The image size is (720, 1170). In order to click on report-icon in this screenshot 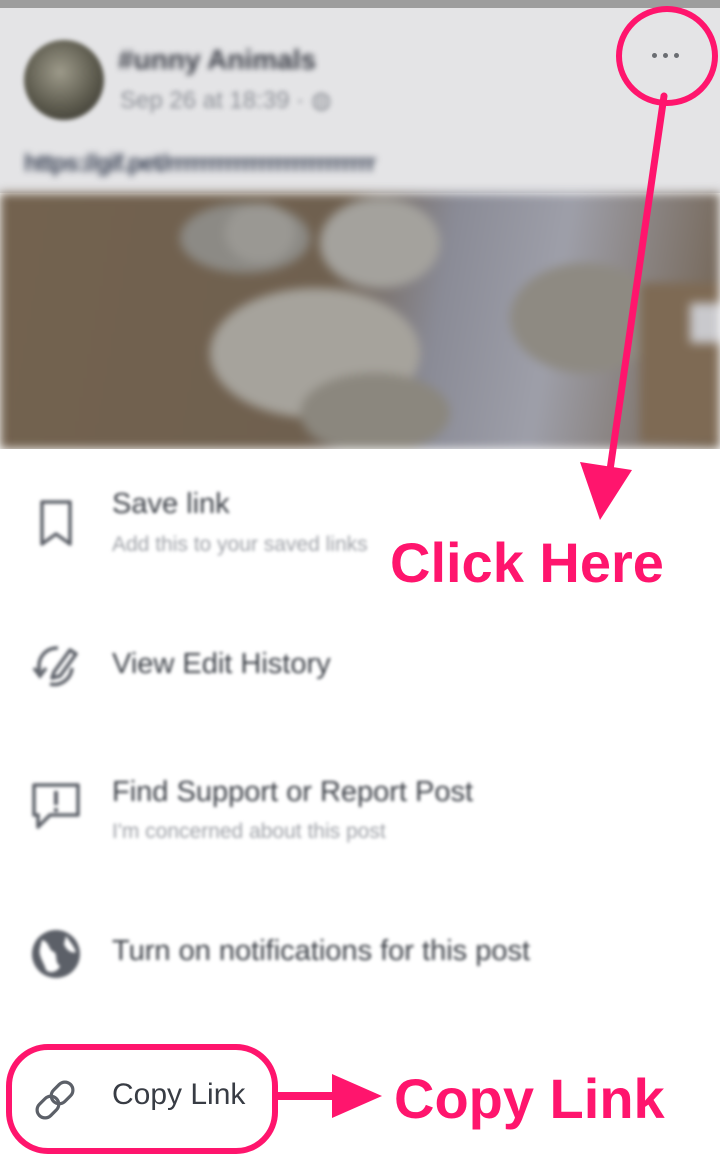, I will do `click(56, 806)`.